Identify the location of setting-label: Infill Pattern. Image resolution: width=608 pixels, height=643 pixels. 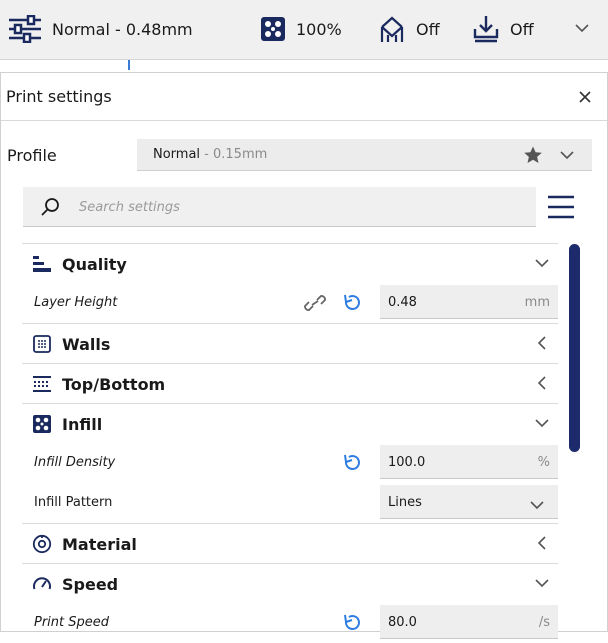
(73, 502).